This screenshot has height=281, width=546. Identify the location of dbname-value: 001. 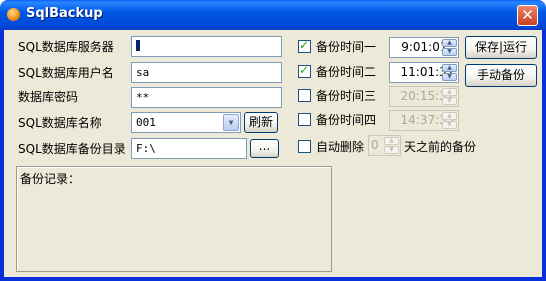
(146, 122).